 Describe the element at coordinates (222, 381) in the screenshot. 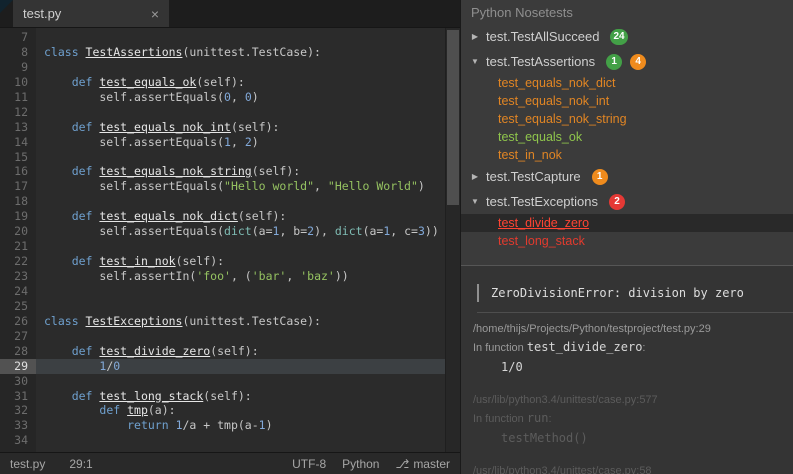

I see `code-line: 30` at that location.